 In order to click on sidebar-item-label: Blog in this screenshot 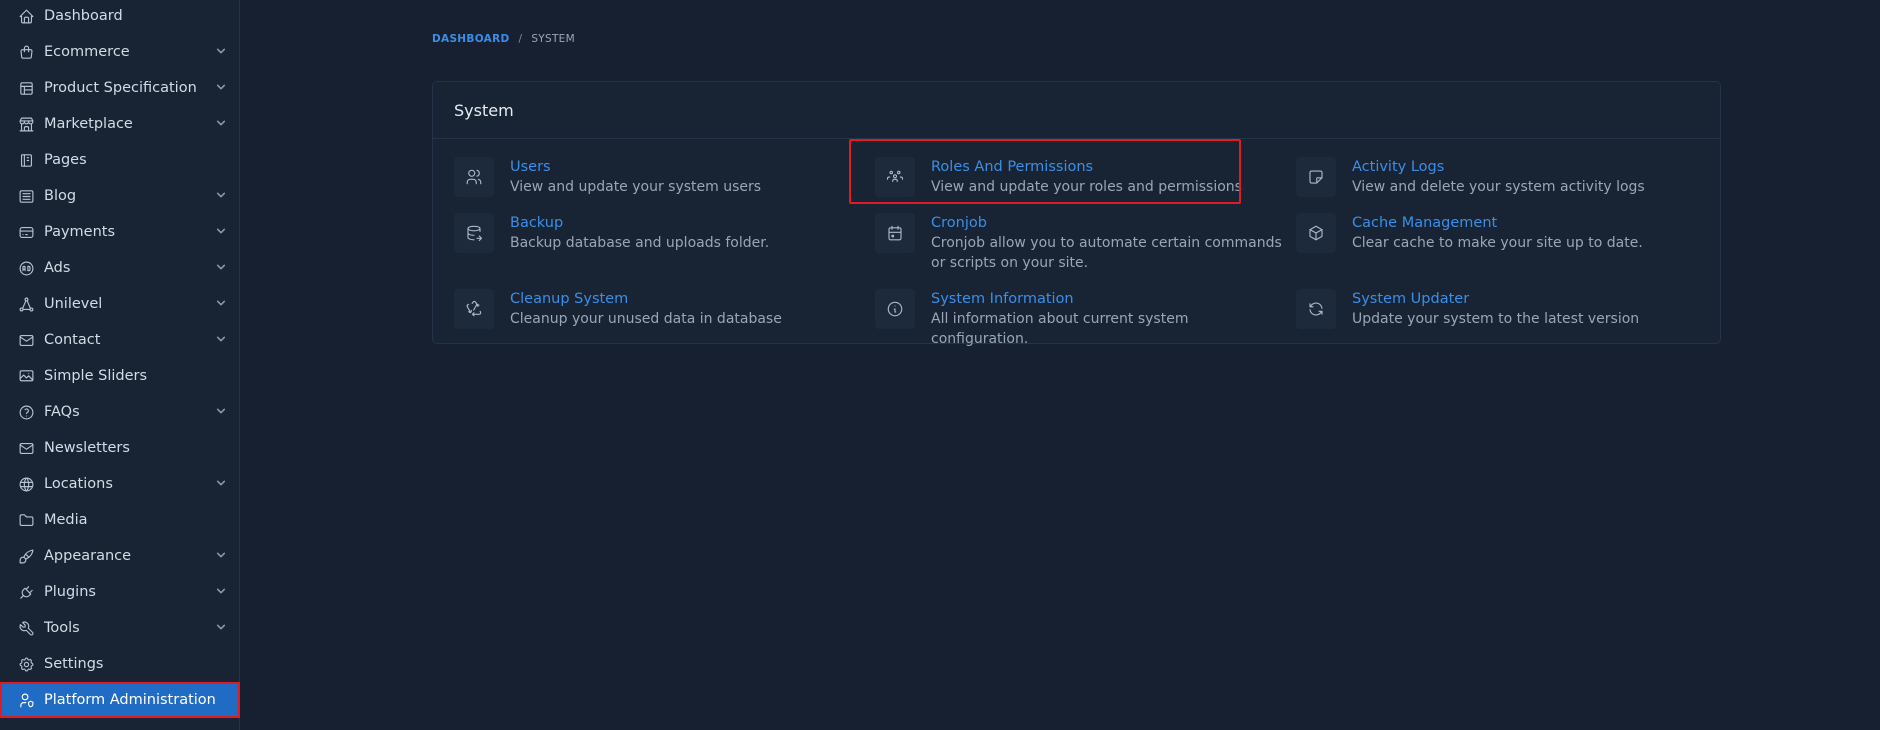, I will do `click(60, 196)`.